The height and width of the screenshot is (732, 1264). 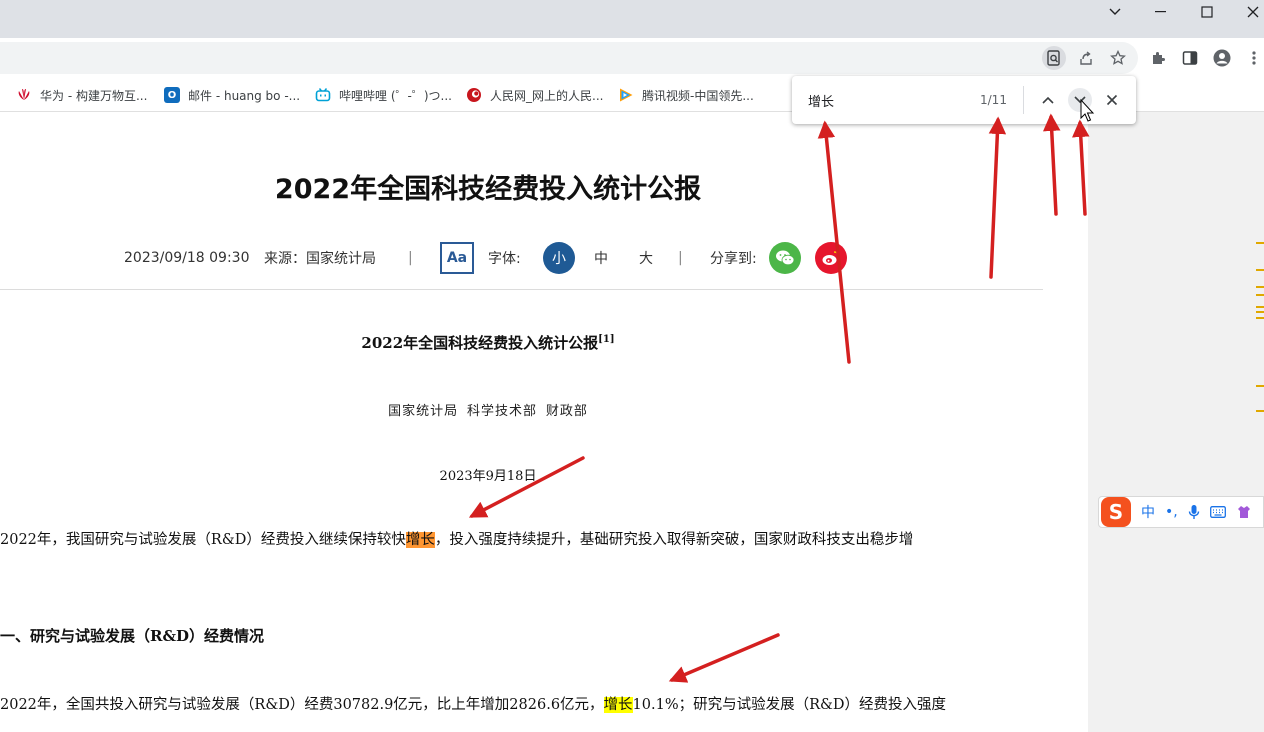 I want to click on find-bar: 1/11, so click(x=964, y=100).